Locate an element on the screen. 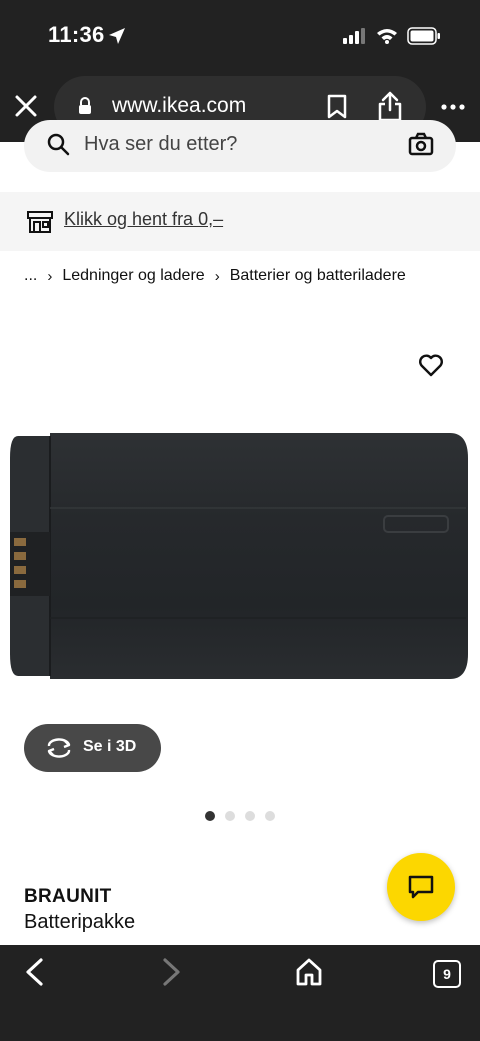 This screenshot has height=1041, width=480. store-icon is located at coordinates (40, 222).